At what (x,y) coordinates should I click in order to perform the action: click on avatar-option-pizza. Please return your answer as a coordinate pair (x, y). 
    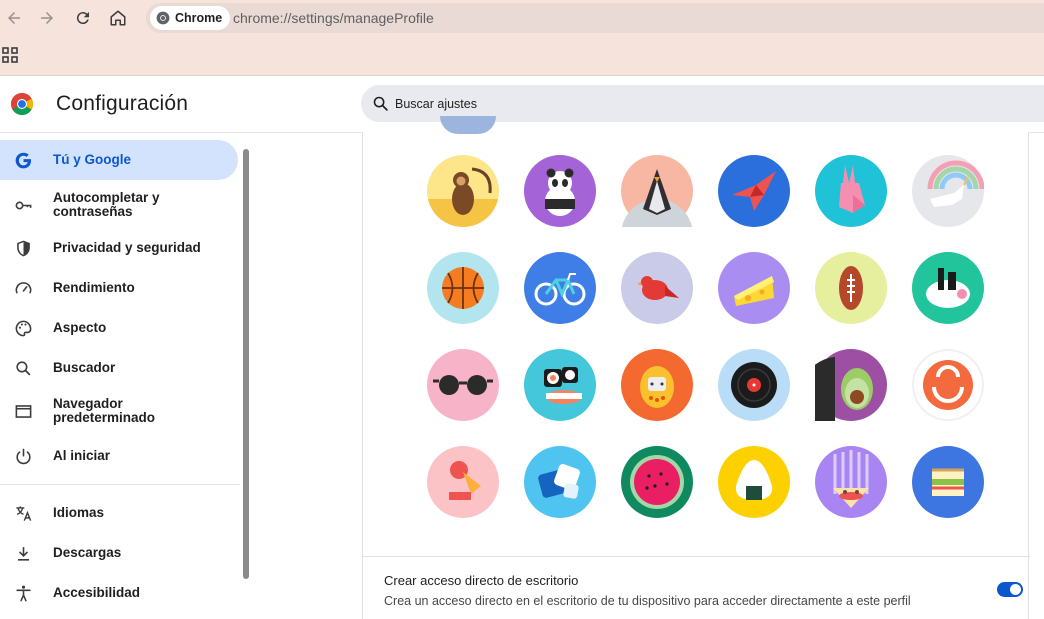
    Looking at the image, I should click on (851, 482).